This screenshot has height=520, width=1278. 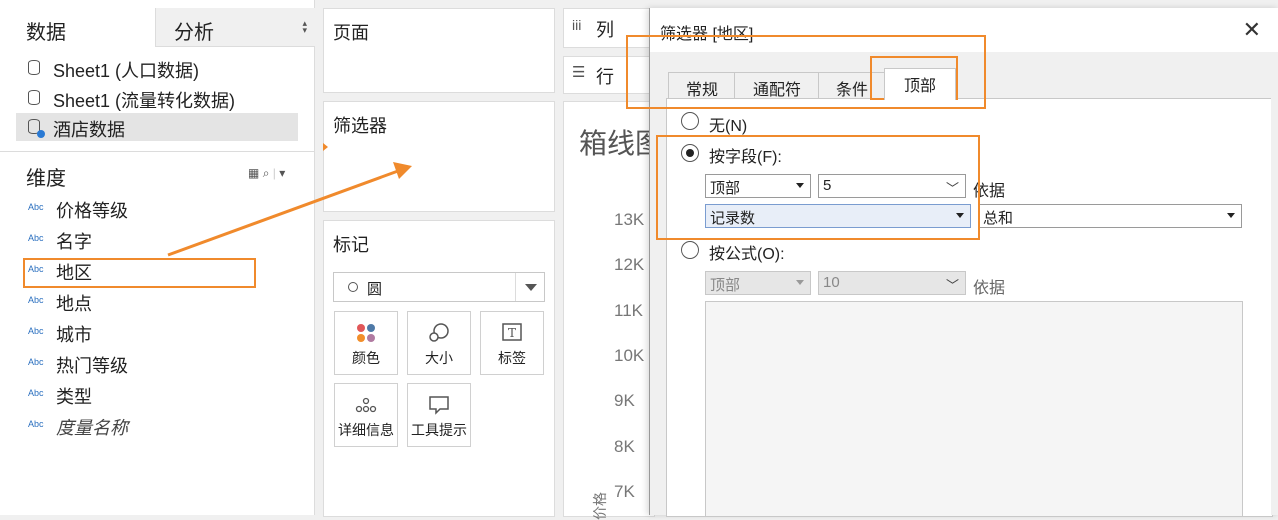 What do you see at coordinates (952, 285) in the screenshot?
I see `chevron-down-icon: ﹀` at bounding box center [952, 285].